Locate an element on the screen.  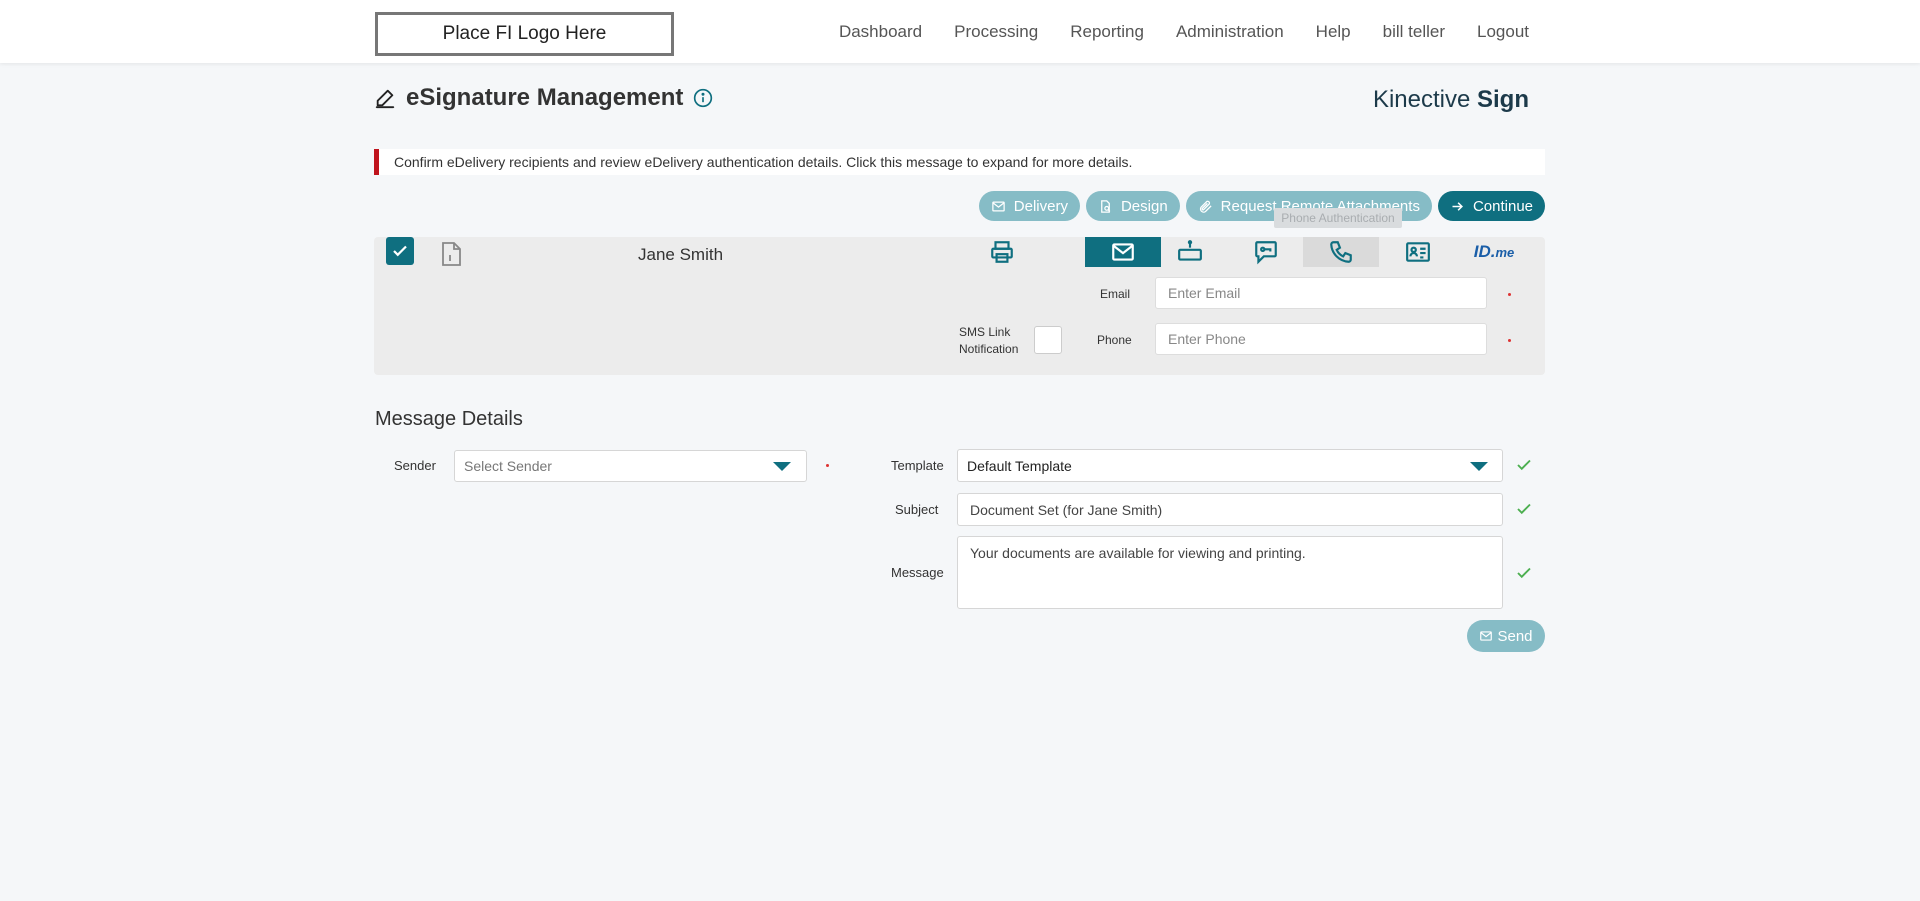
arrow-right-icon is located at coordinates (1457, 206).